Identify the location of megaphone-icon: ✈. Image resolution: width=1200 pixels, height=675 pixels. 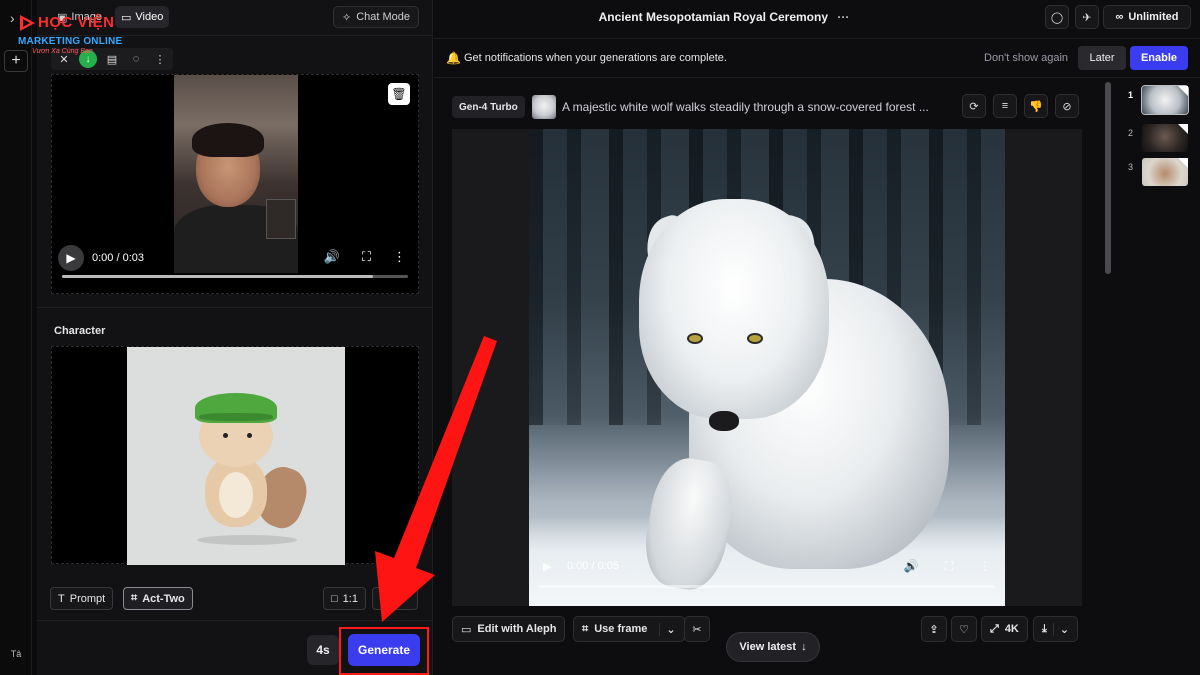
(1087, 17).